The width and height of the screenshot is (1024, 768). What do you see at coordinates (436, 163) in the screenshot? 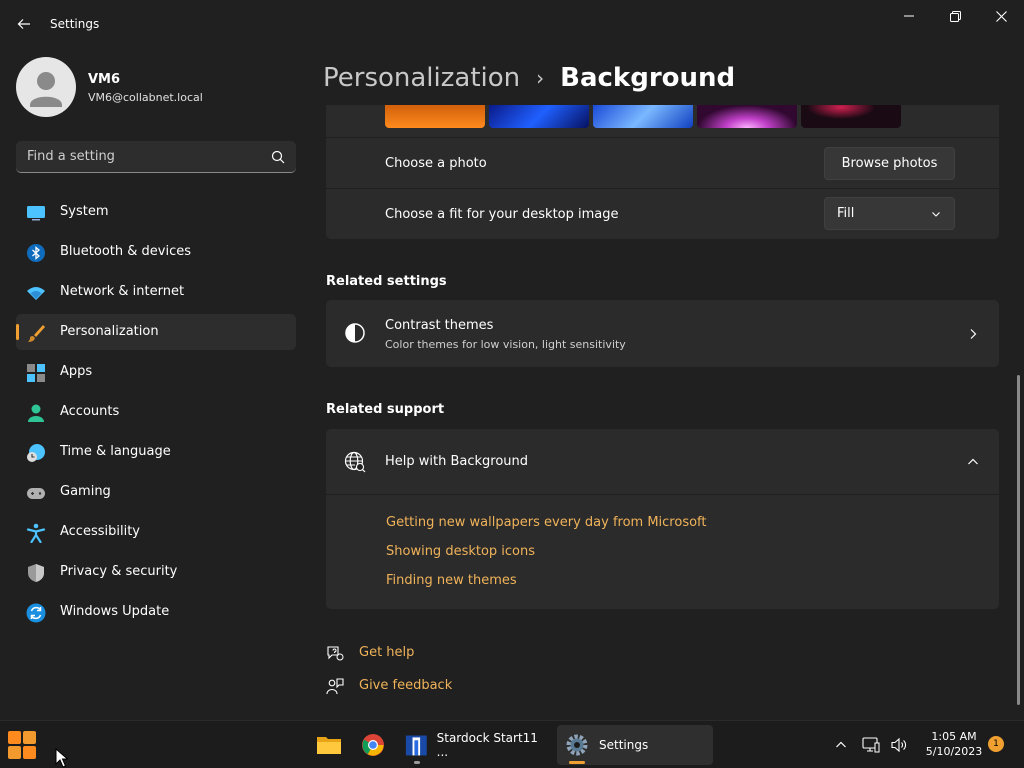
I see `choose-photo-label: Choose a photo` at bounding box center [436, 163].